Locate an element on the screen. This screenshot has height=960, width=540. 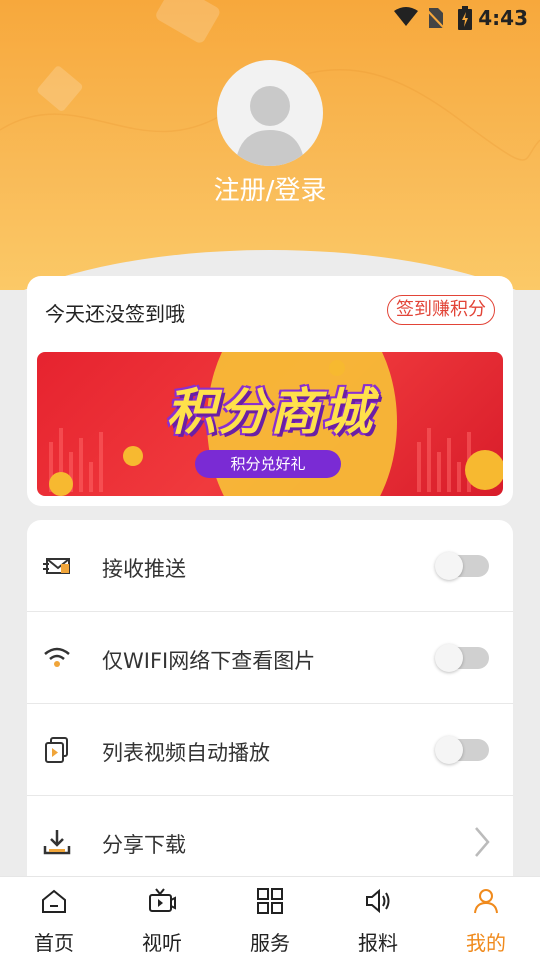
tab-report: 报料 is located at coordinates (378, 918).